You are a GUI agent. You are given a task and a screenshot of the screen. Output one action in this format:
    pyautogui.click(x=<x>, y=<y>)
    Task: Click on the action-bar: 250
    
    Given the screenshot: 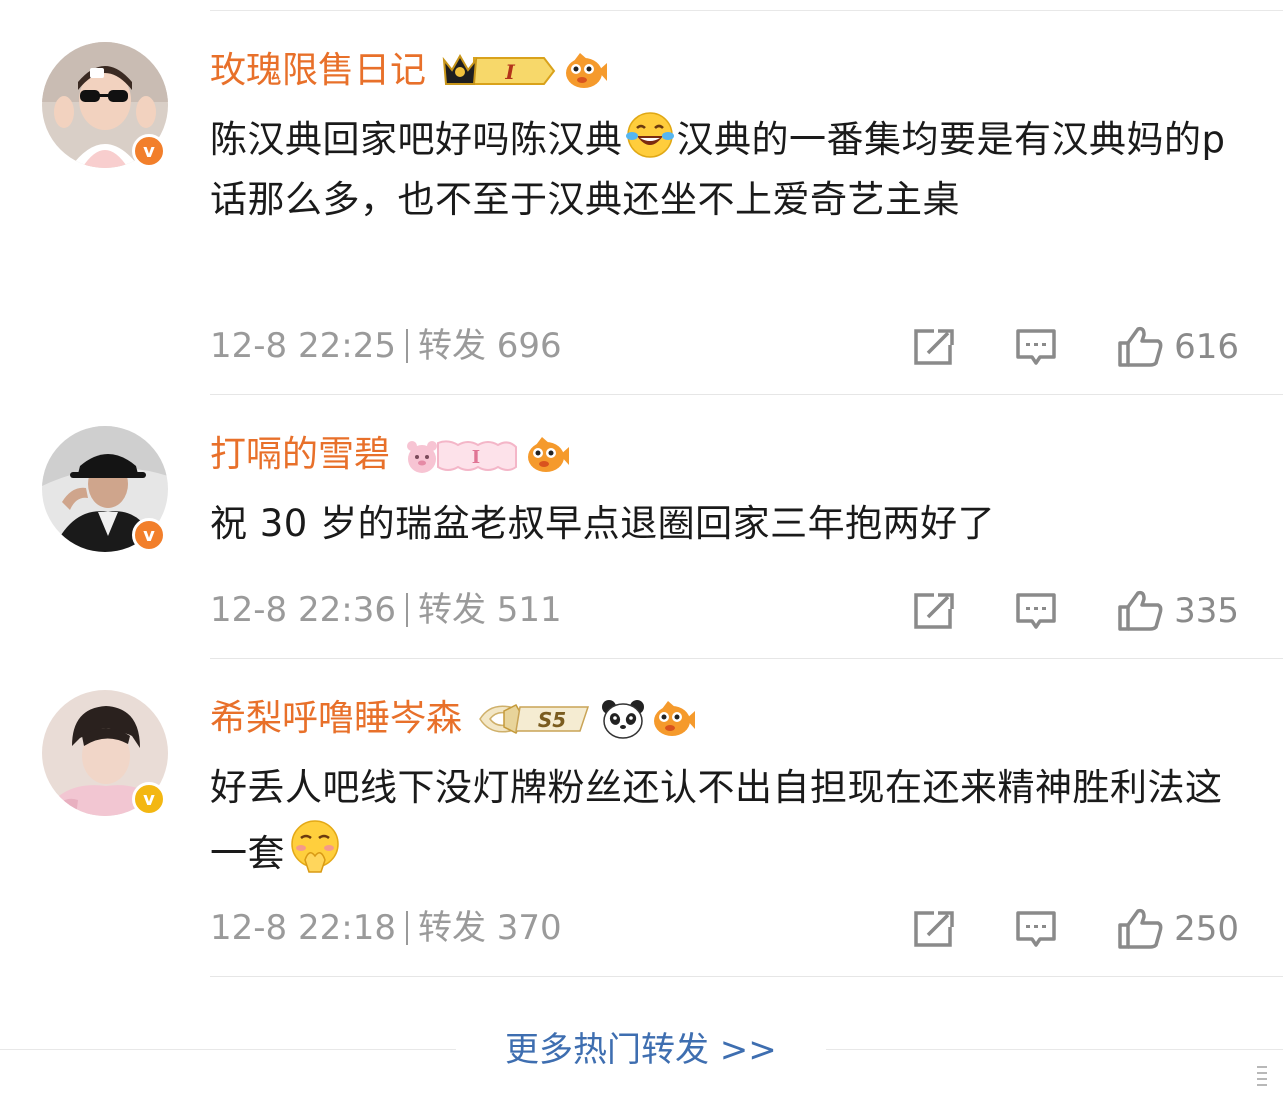 What is the action you would take?
    pyautogui.click(x=1075, y=929)
    